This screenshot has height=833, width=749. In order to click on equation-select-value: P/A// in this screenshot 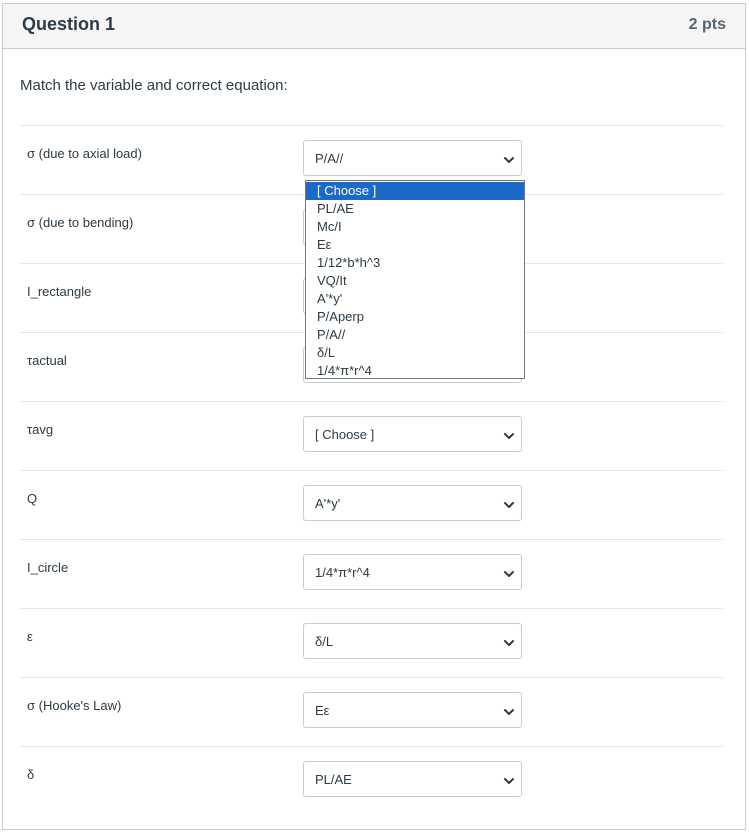, I will do `click(329, 158)`.